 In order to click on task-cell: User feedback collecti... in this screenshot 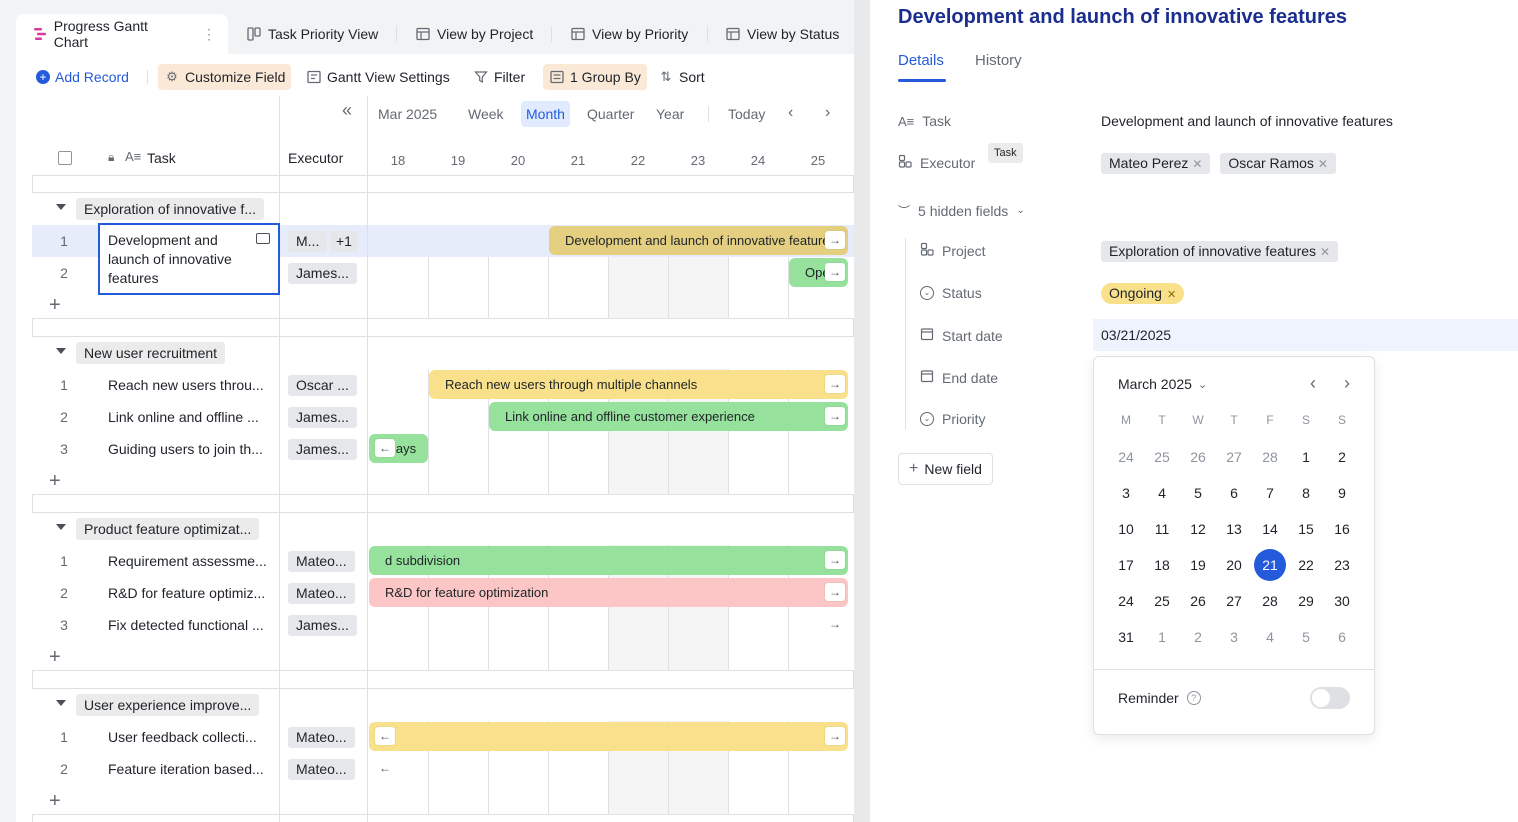, I will do `click(191, 737)`.